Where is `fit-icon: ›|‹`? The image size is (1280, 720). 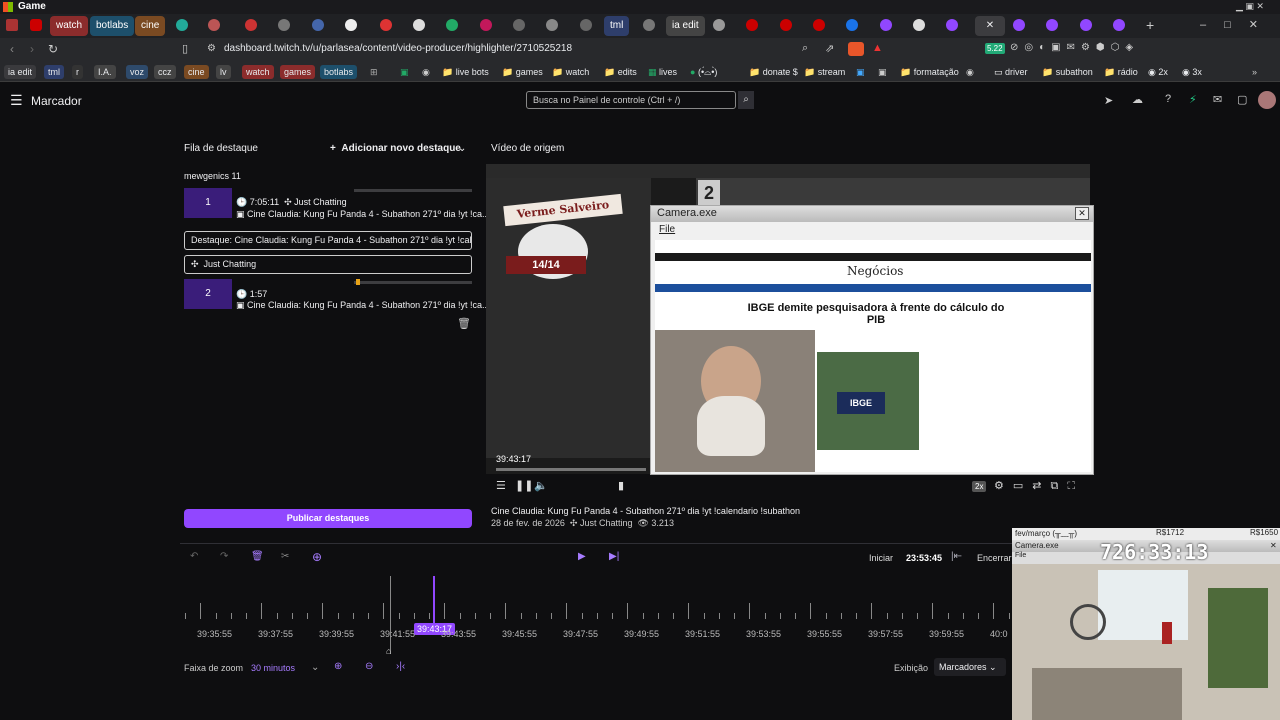
fit-icon: ›|‹ is located at coordinates (400, 666).